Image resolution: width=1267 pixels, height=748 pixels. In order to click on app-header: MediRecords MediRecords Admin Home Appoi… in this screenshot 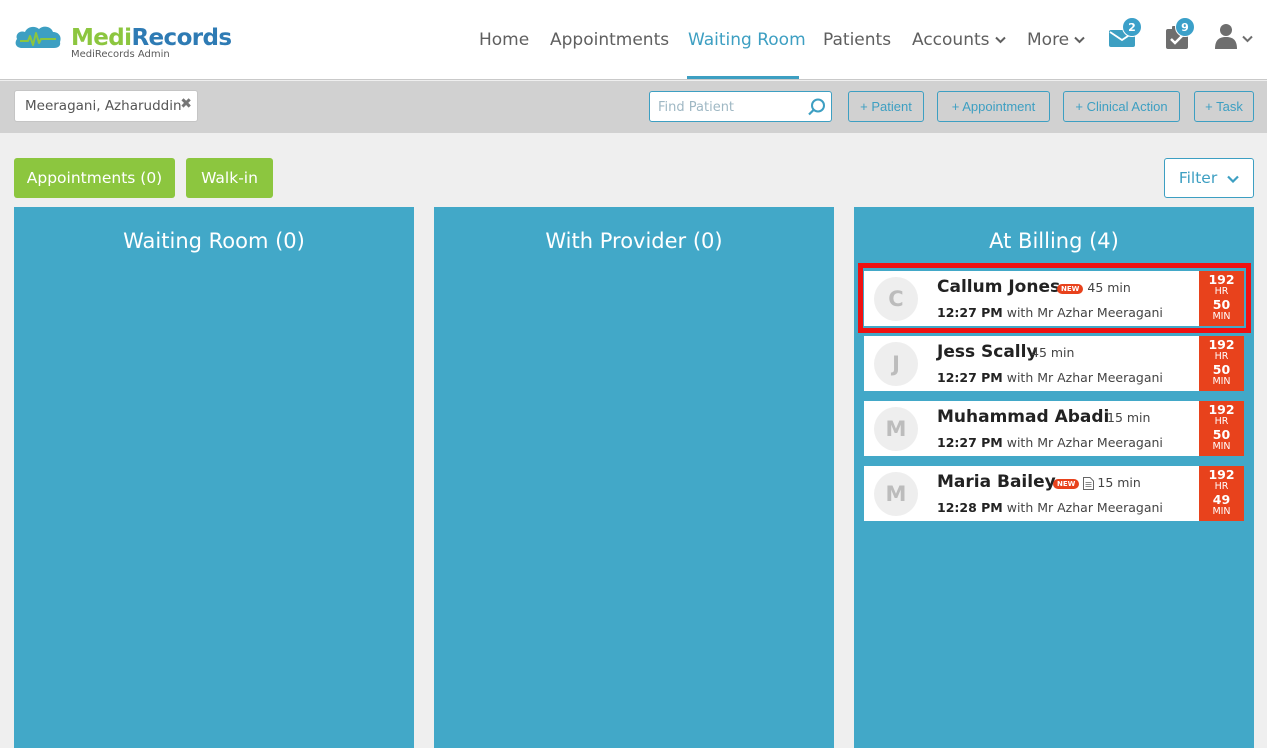, I will do `click(633, 40)`.